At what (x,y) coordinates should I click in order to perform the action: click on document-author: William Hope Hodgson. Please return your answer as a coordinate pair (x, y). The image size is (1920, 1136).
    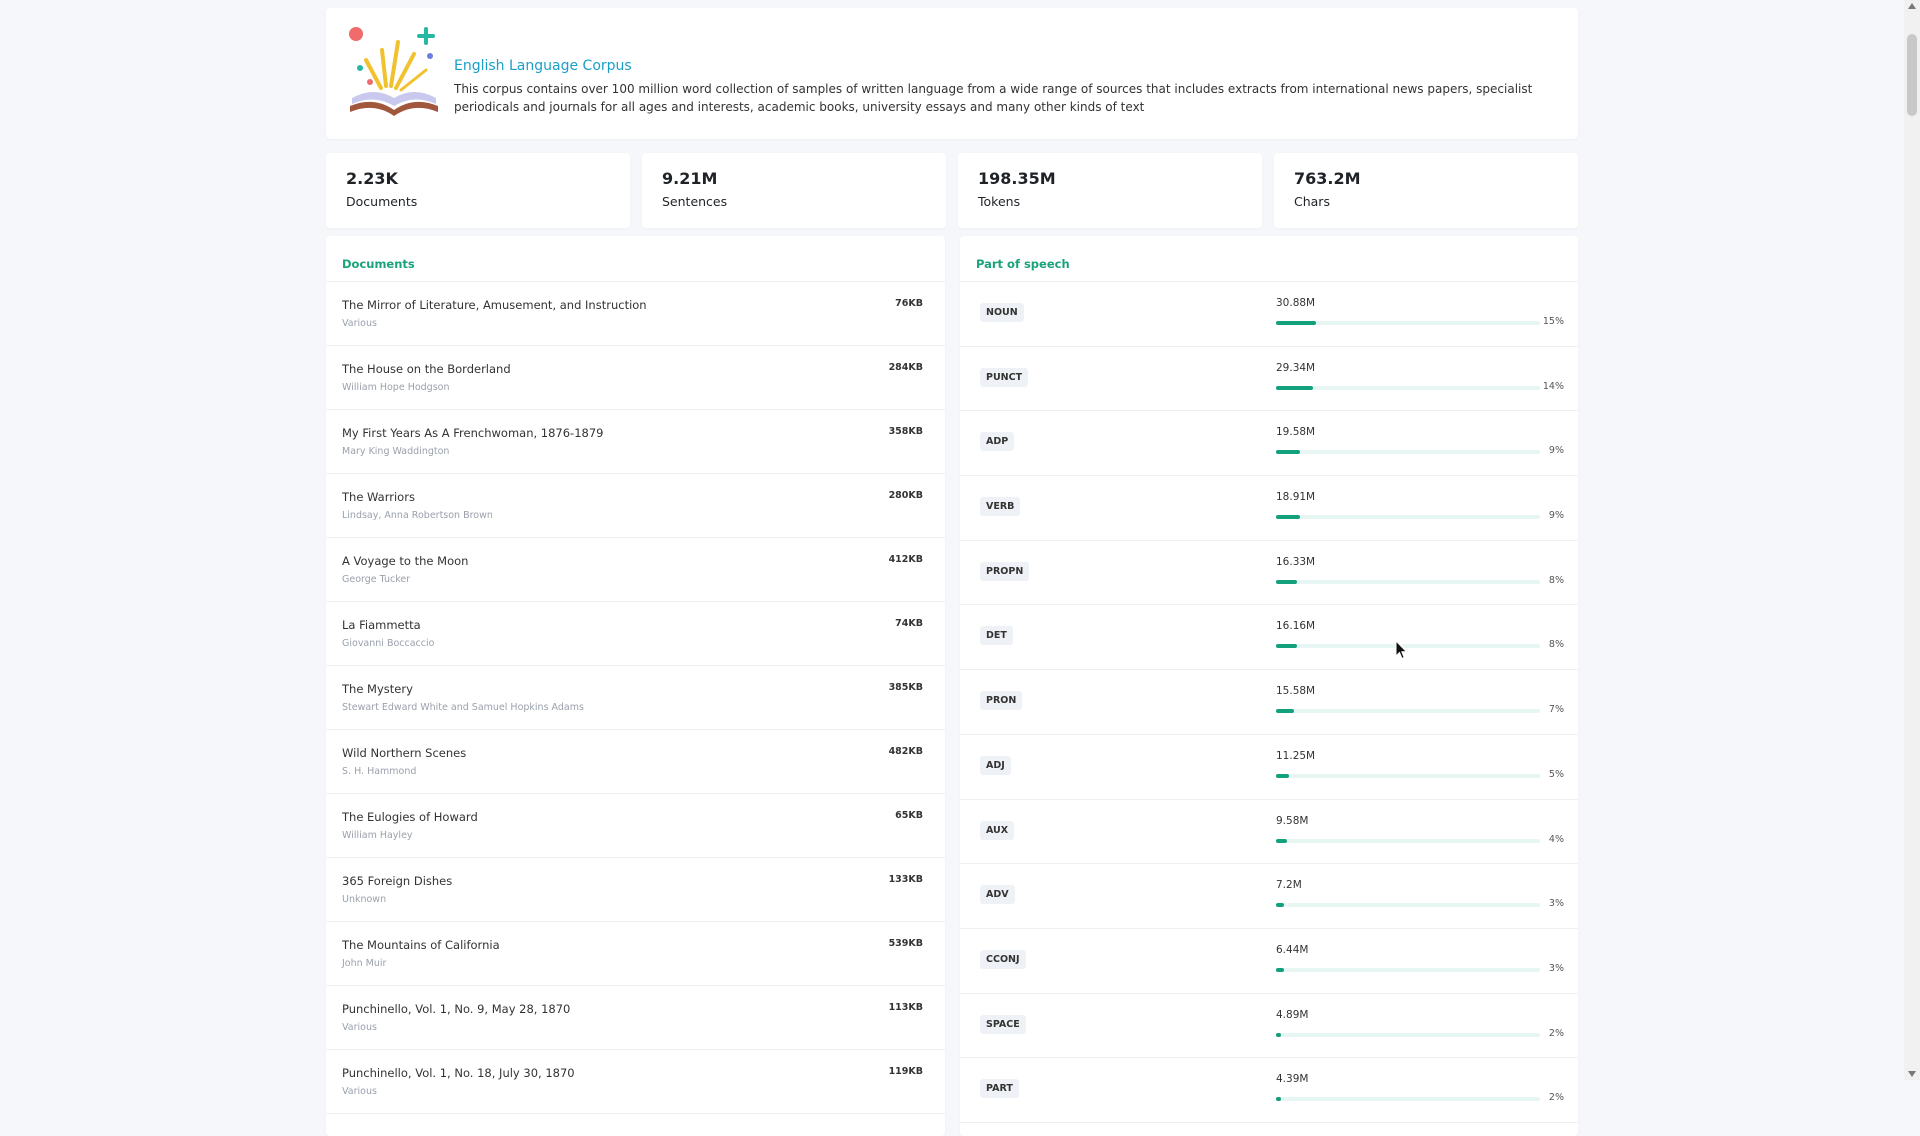
    Looking at the image, I should click on (396, 387).